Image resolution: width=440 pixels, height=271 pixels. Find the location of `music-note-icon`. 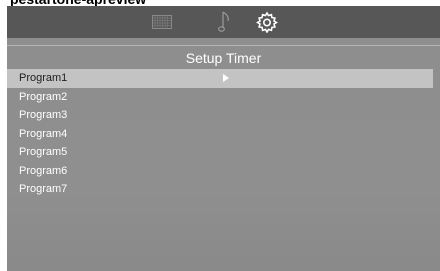

music-note-icon is located at coordinates (223, 21).